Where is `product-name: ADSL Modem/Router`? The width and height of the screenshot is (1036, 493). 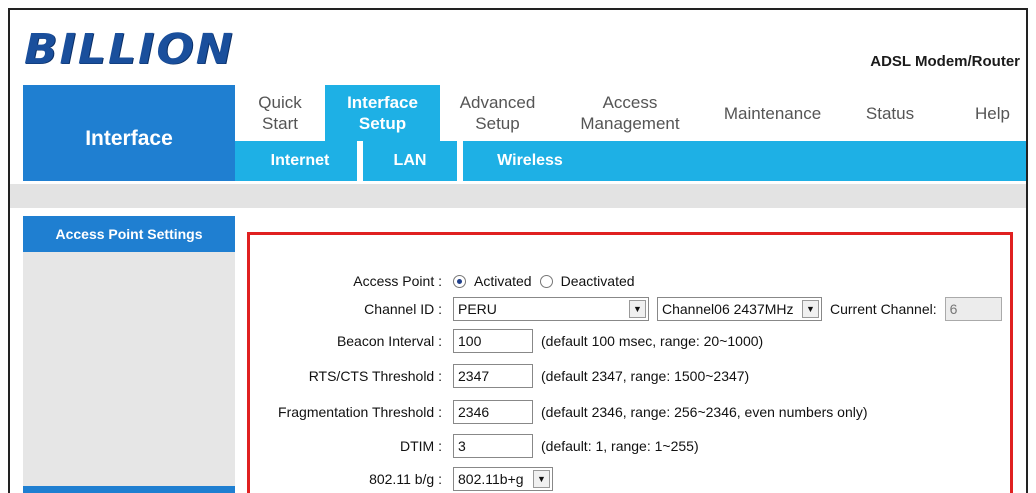 product-name: ADSL Modem/Router is located at coordinates (945, 61).